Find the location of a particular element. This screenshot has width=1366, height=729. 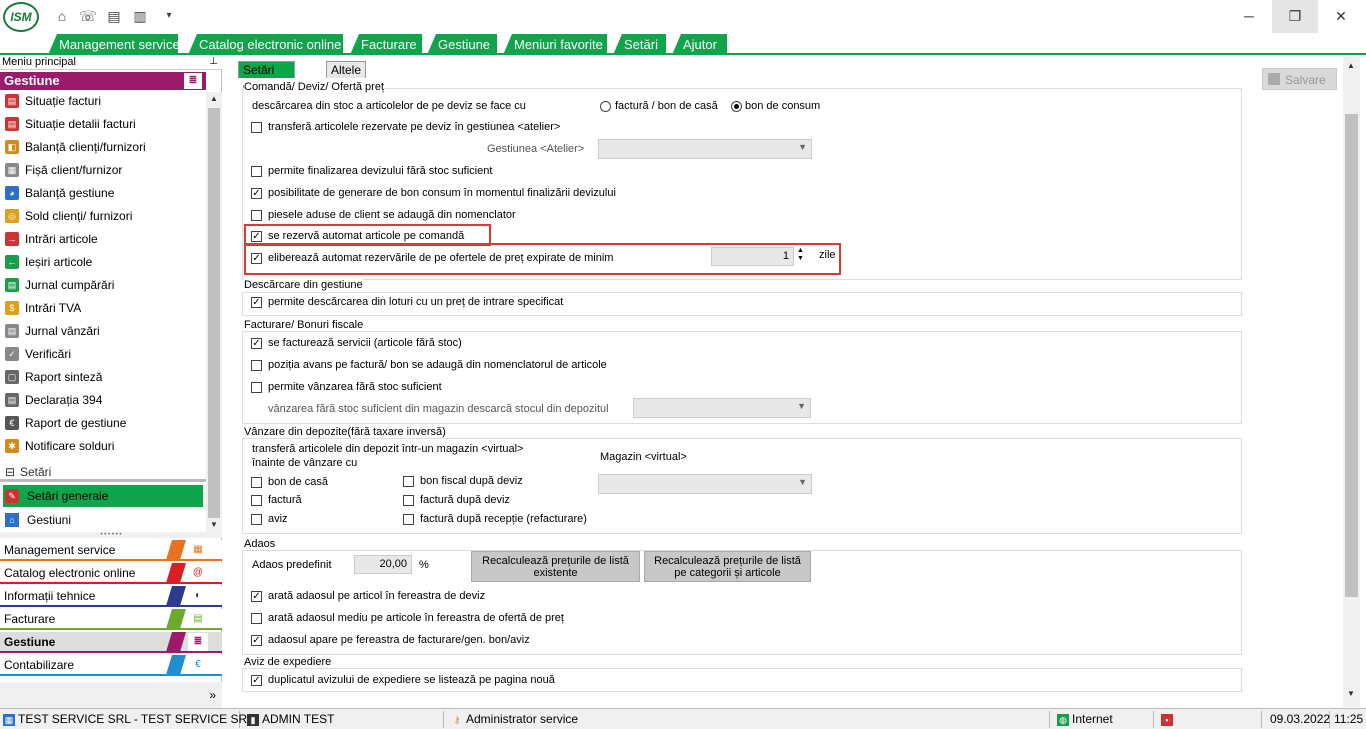

left-scrollbar: ▲ ▼ is located at coordinates (214, 312).